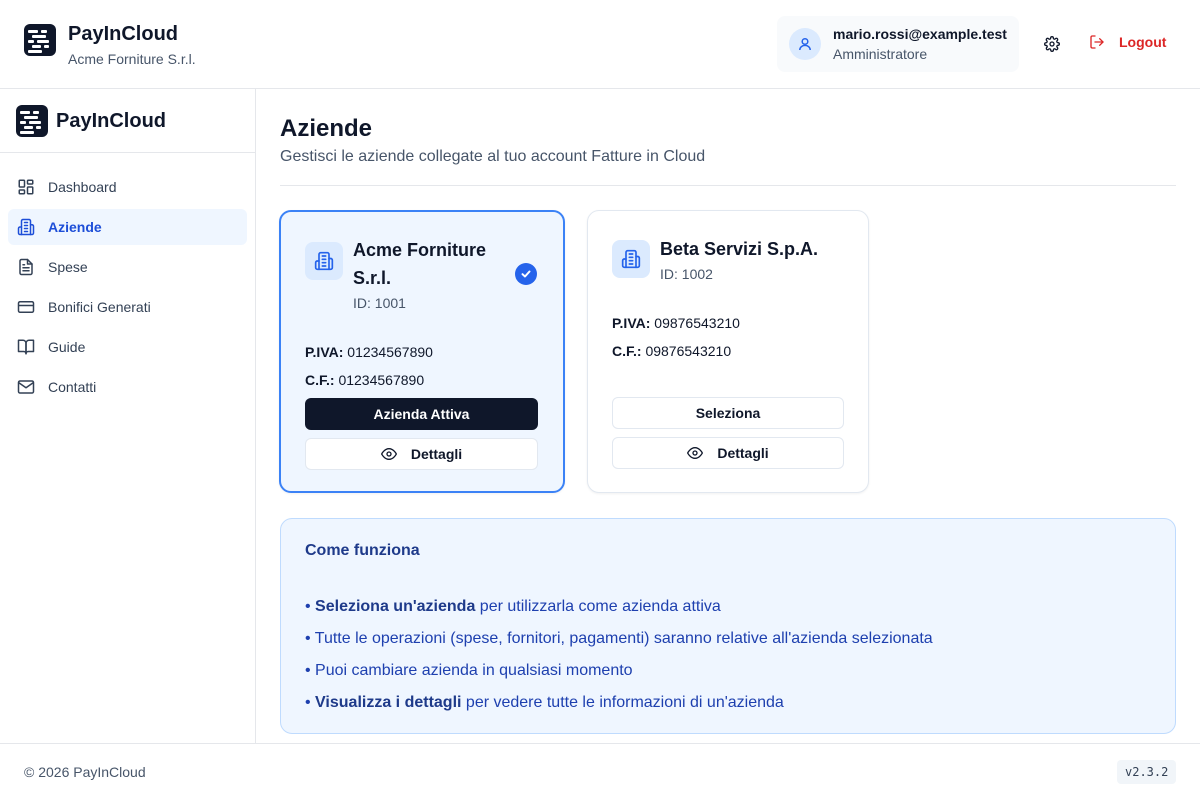 This screenshot has height=800, width=1200. What do you see at coordinates (26, 267) in the screenshot?
I see `document-icon` at bounding box center [26, 267].